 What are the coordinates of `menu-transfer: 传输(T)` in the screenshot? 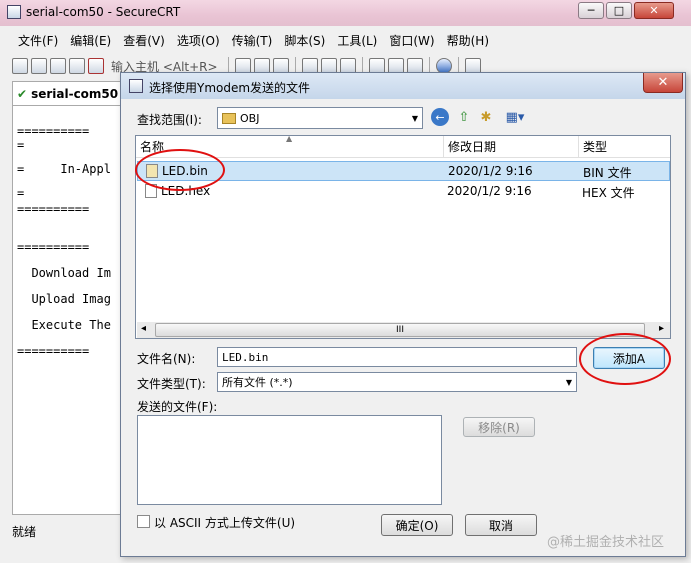 It's located at (252, 40).